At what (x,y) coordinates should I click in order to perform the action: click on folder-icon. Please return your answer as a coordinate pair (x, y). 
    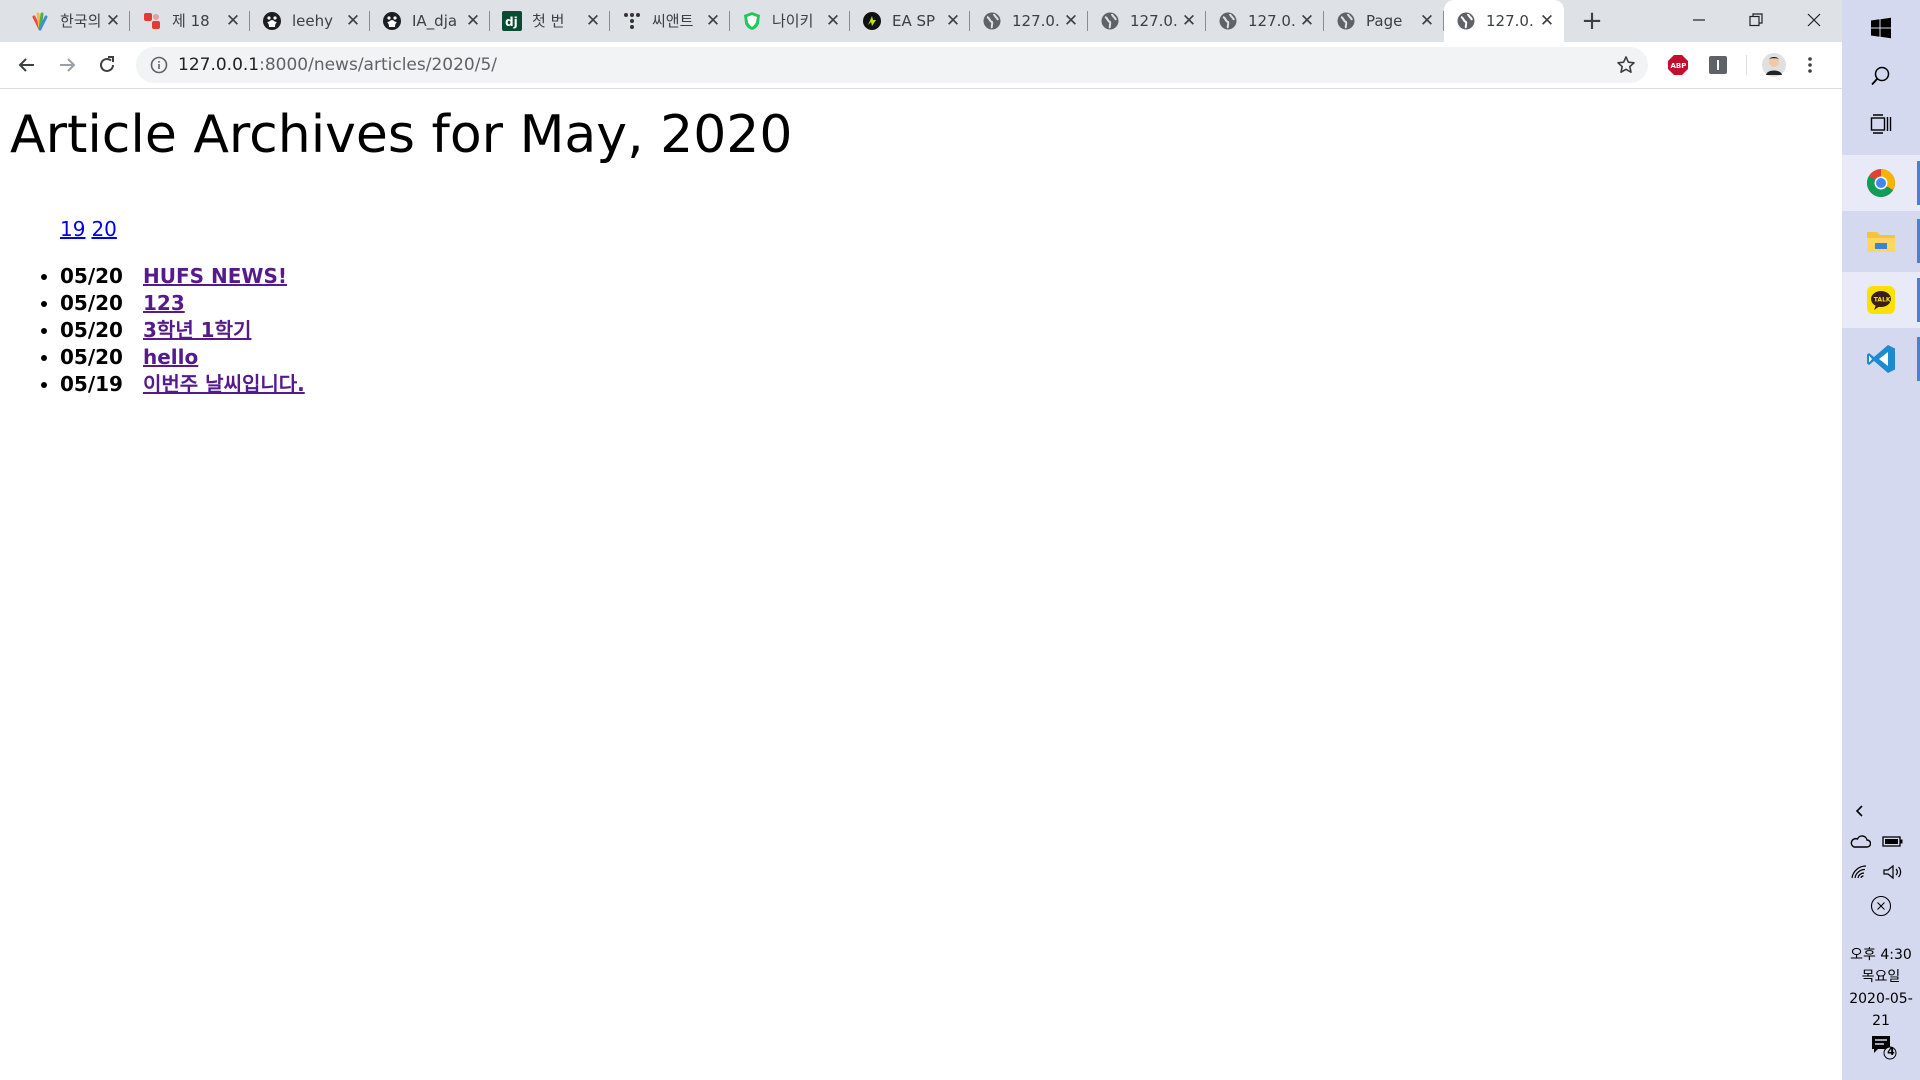
    Looking at the image, I should click on (1881, 242).